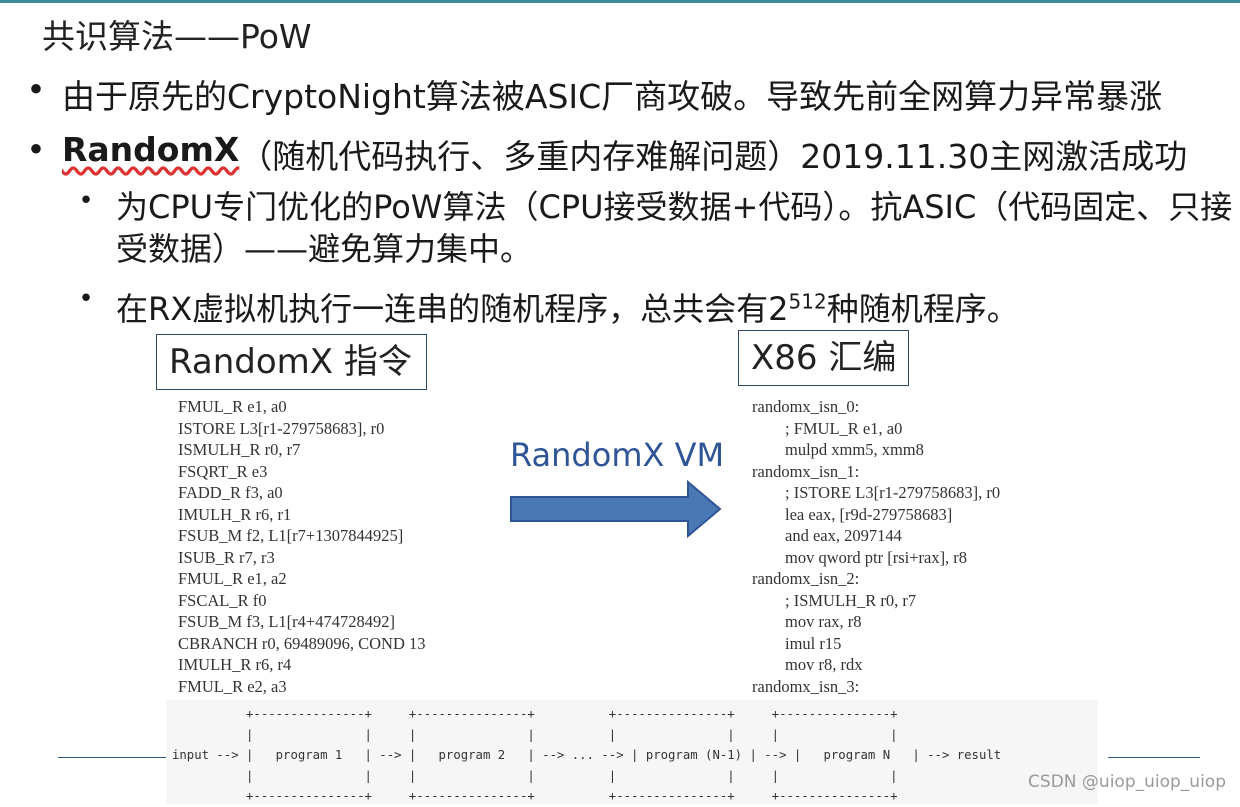  Describe the element at coordinates (617, 455) in the screenshot. I see `randomx-vm-label: RandomX VM` at that location.